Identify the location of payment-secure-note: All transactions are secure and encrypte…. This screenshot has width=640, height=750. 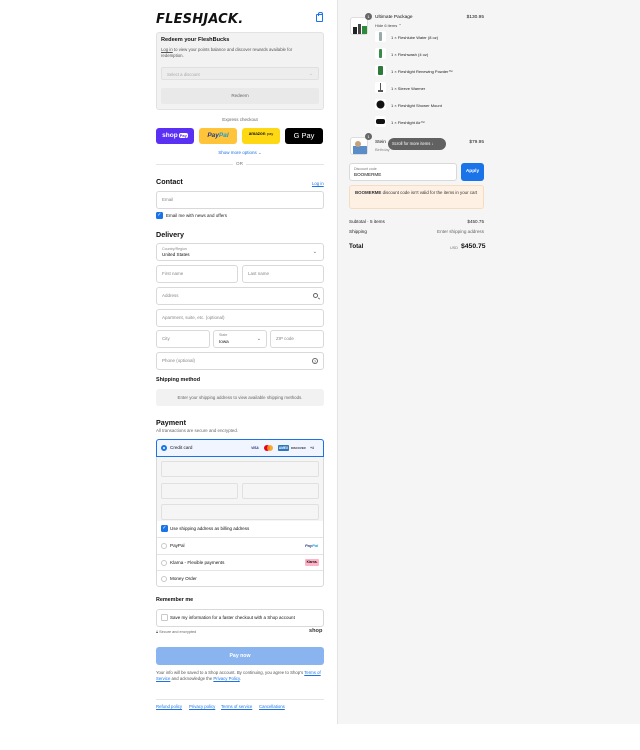
(197, 430).